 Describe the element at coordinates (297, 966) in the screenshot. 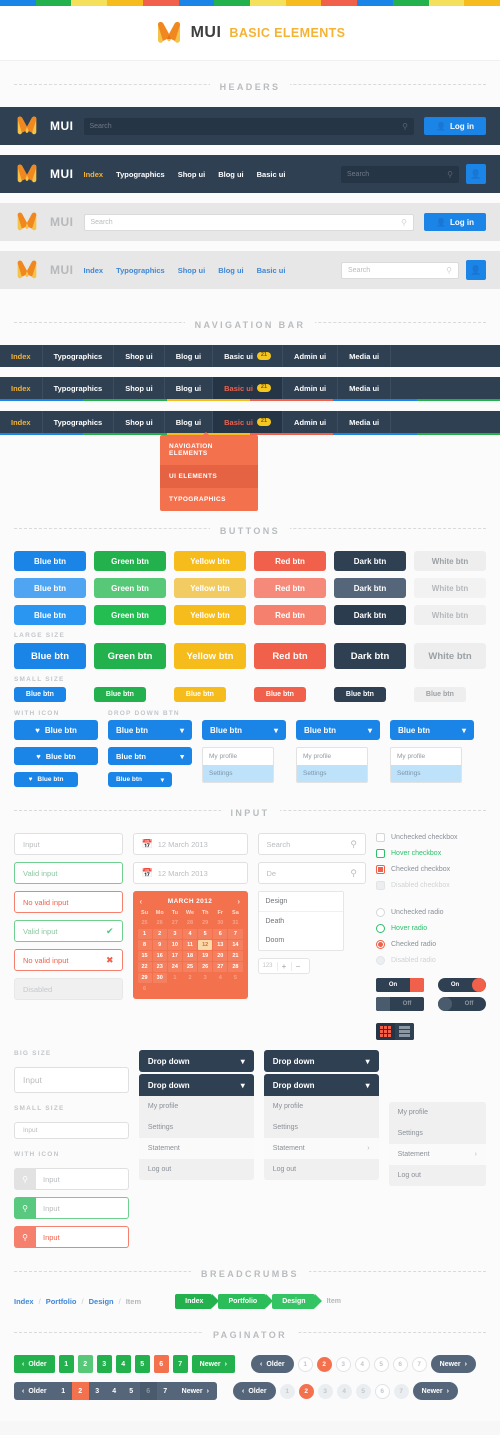

I see `stepper-decrement: −` at that location.